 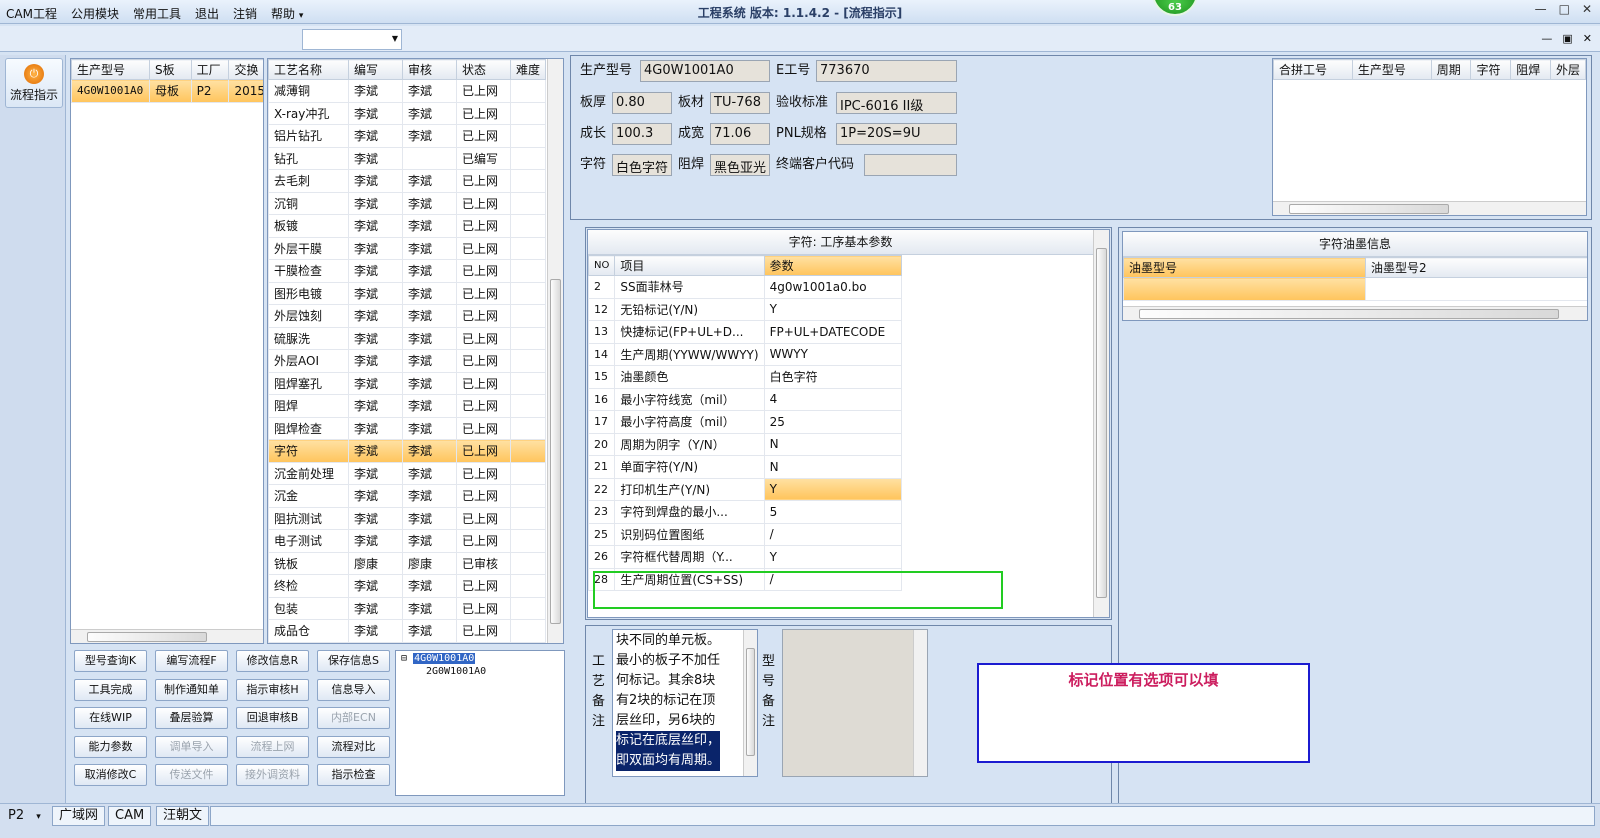 What do you see at coordinates (110, 69) in the screenshot?
I see `col-prod-model: 生产型号` at bounding box center [110, 69].